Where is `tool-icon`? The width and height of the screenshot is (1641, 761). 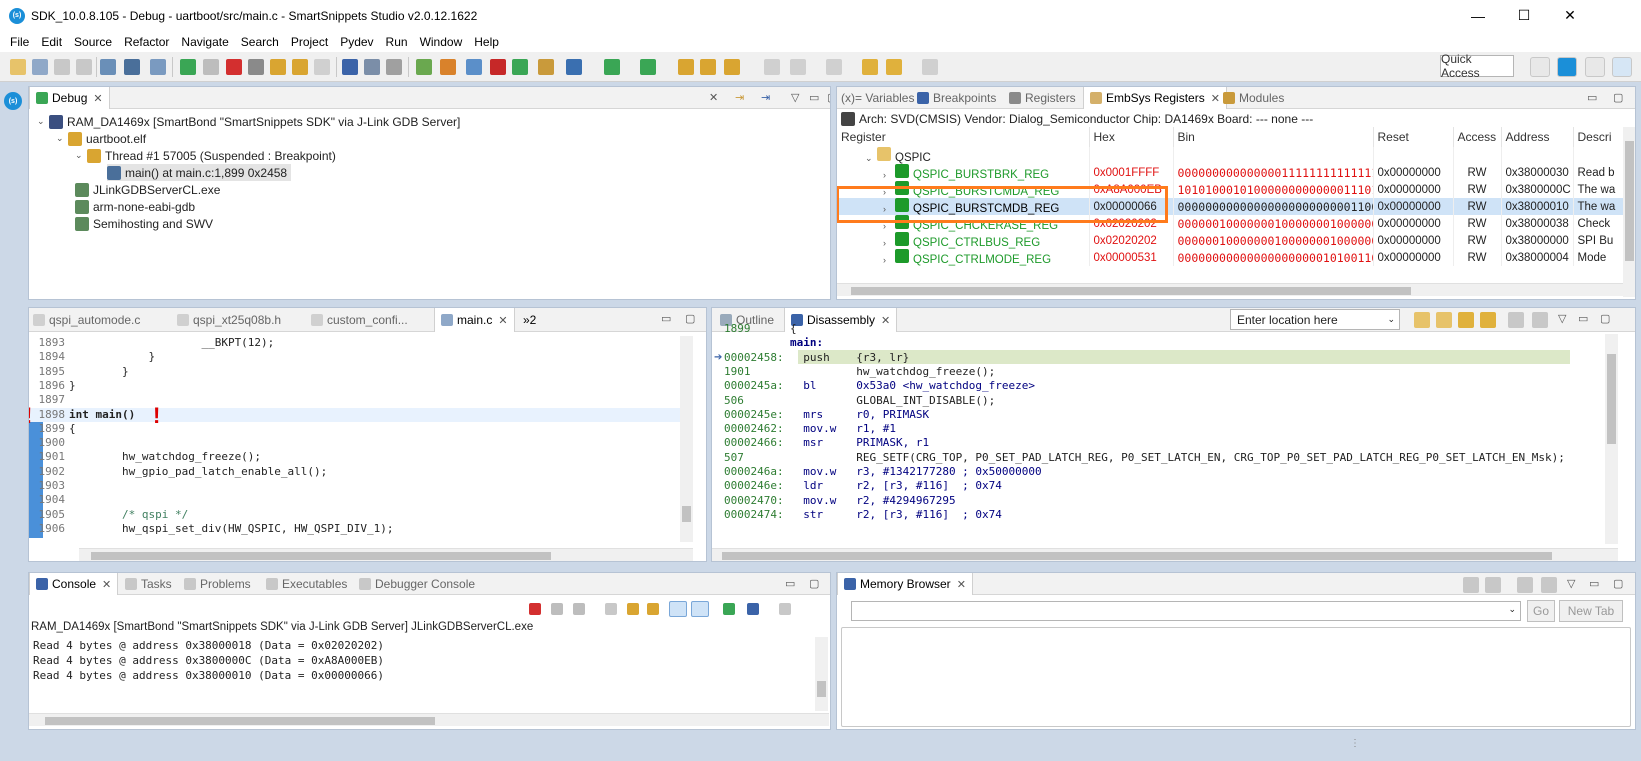
tool-icon is located at coordinates (474, 67).